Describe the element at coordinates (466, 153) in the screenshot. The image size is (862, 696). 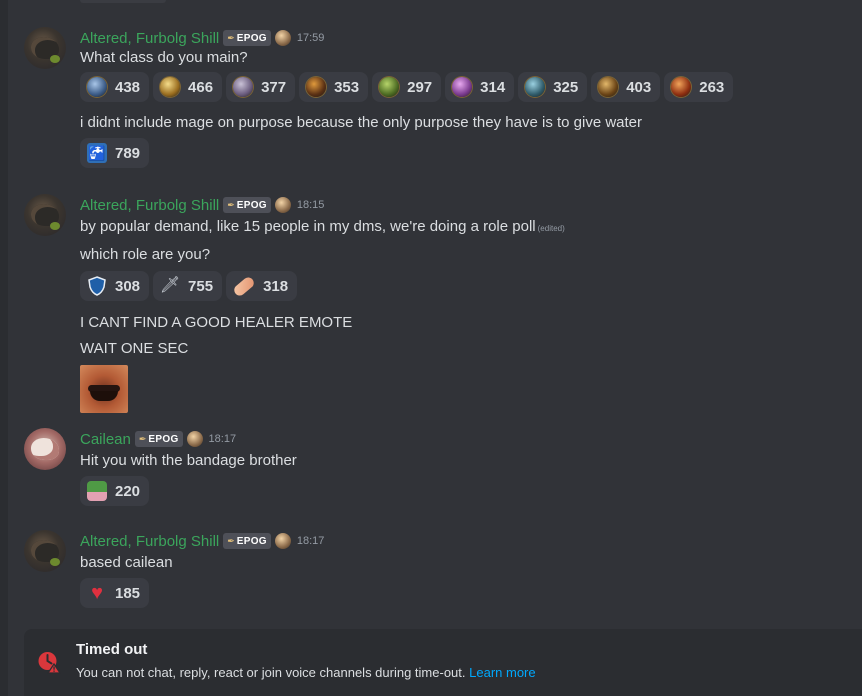
I see `reaction-bar: 🚰 789` at that location.